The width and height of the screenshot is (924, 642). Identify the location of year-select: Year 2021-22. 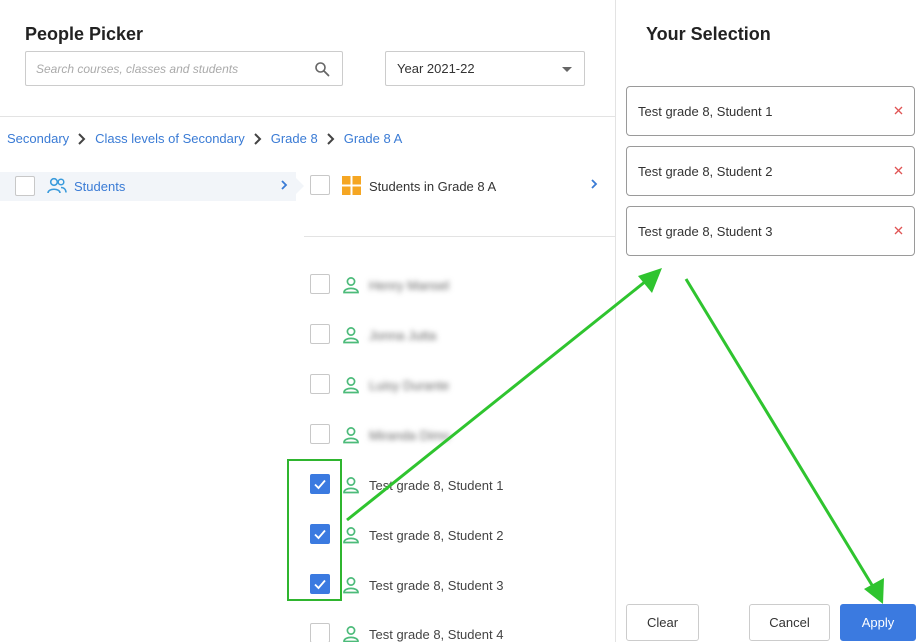
(485, 68).